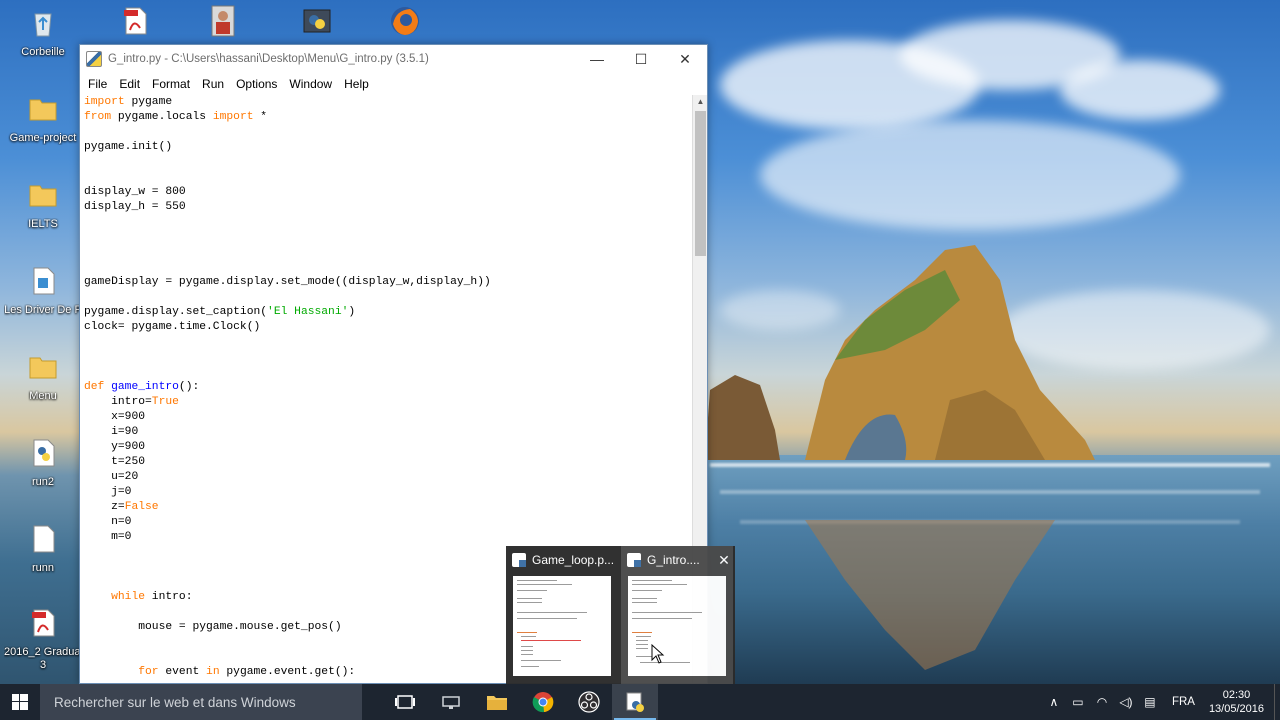 This screenshot has width=1280, height=720. Describe the element at coordinates (260, 117) in the screenshot. I see `code-token: *` at that location.